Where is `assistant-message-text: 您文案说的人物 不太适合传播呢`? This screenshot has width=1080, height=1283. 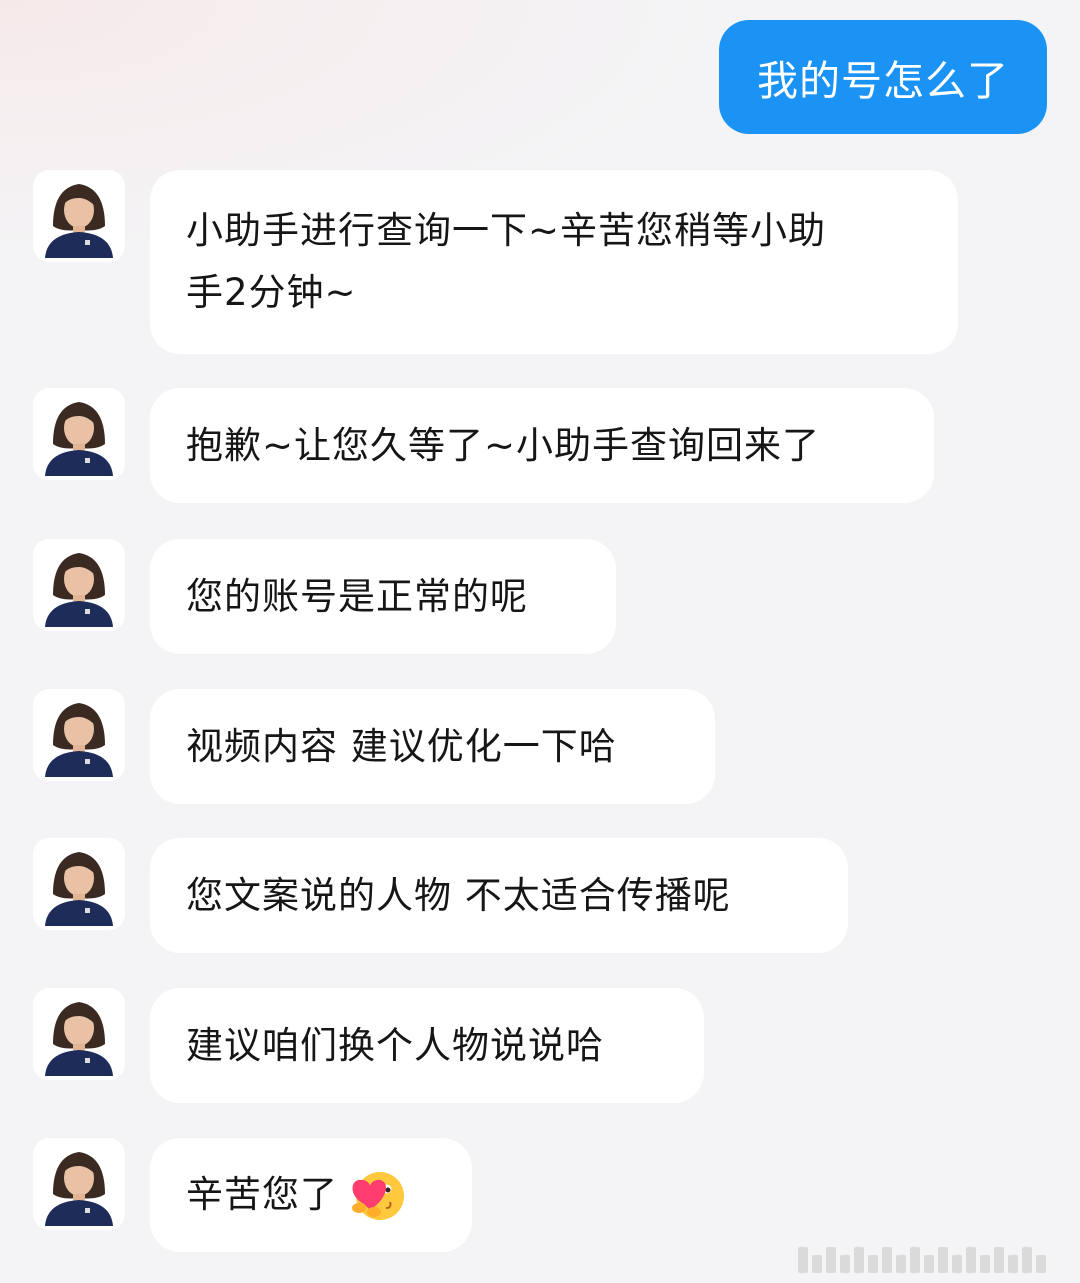
assistant-message-text: 您文案说的人物 不太适合传播呢 is located at coordinates (458, 895).